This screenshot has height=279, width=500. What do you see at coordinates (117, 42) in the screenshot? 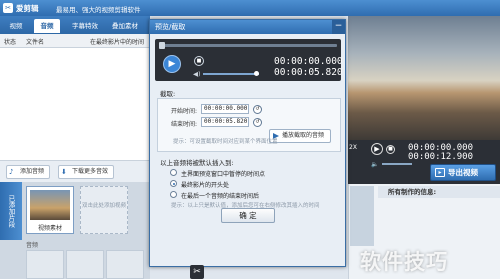
I see `column-time-in-movie: 在最终影片中的时间` at bounding box center [117, 42].